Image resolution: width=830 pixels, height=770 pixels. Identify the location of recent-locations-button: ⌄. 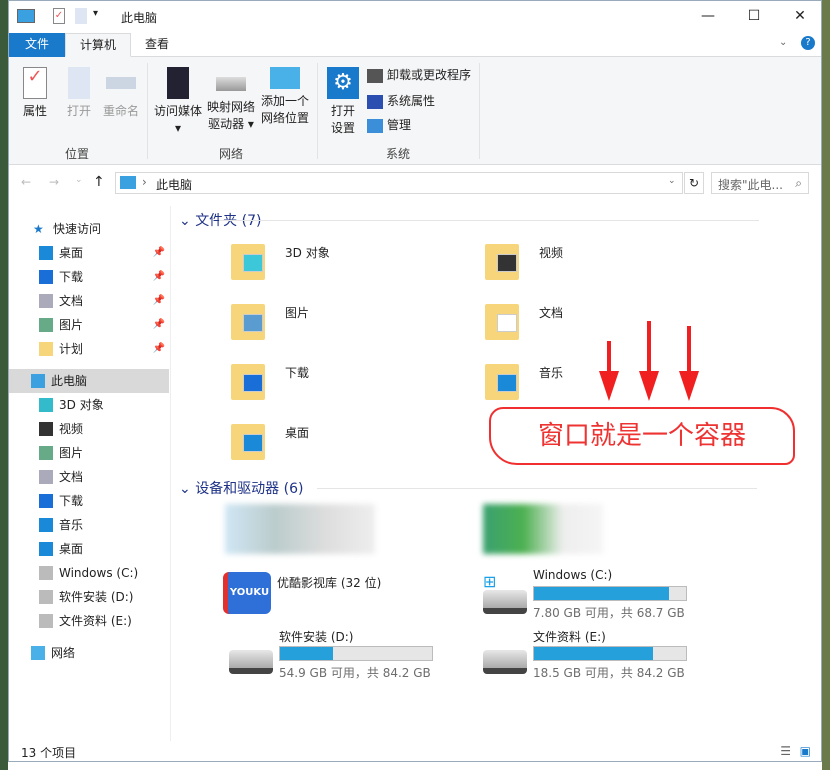
(79, 180).